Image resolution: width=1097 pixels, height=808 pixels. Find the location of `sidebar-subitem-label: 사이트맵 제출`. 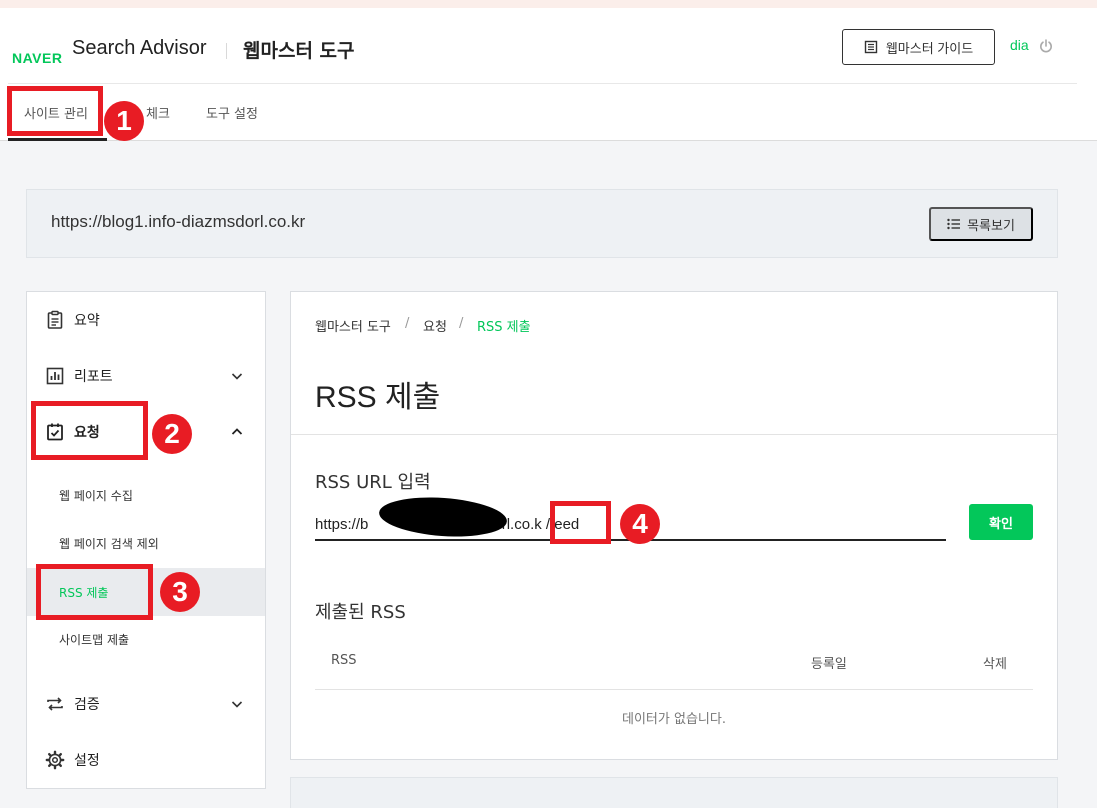

sidebar-subitem-label: 사이트맵 제출 is located at coordinates (94, 639).